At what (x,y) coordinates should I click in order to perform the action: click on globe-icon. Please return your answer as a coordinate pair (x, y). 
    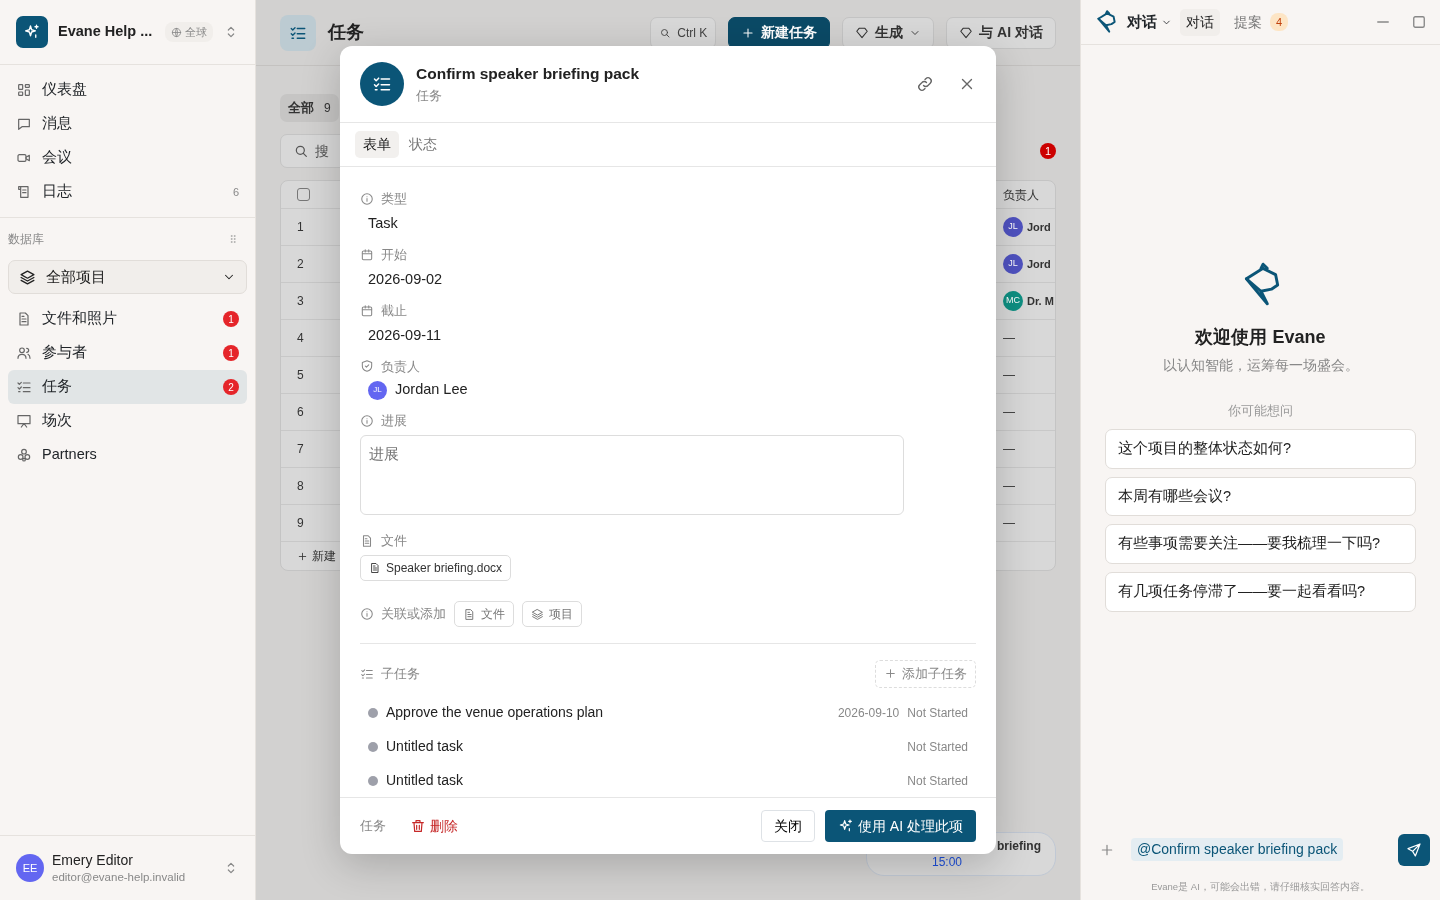
    Looking at the image, I should click on (176, 32).